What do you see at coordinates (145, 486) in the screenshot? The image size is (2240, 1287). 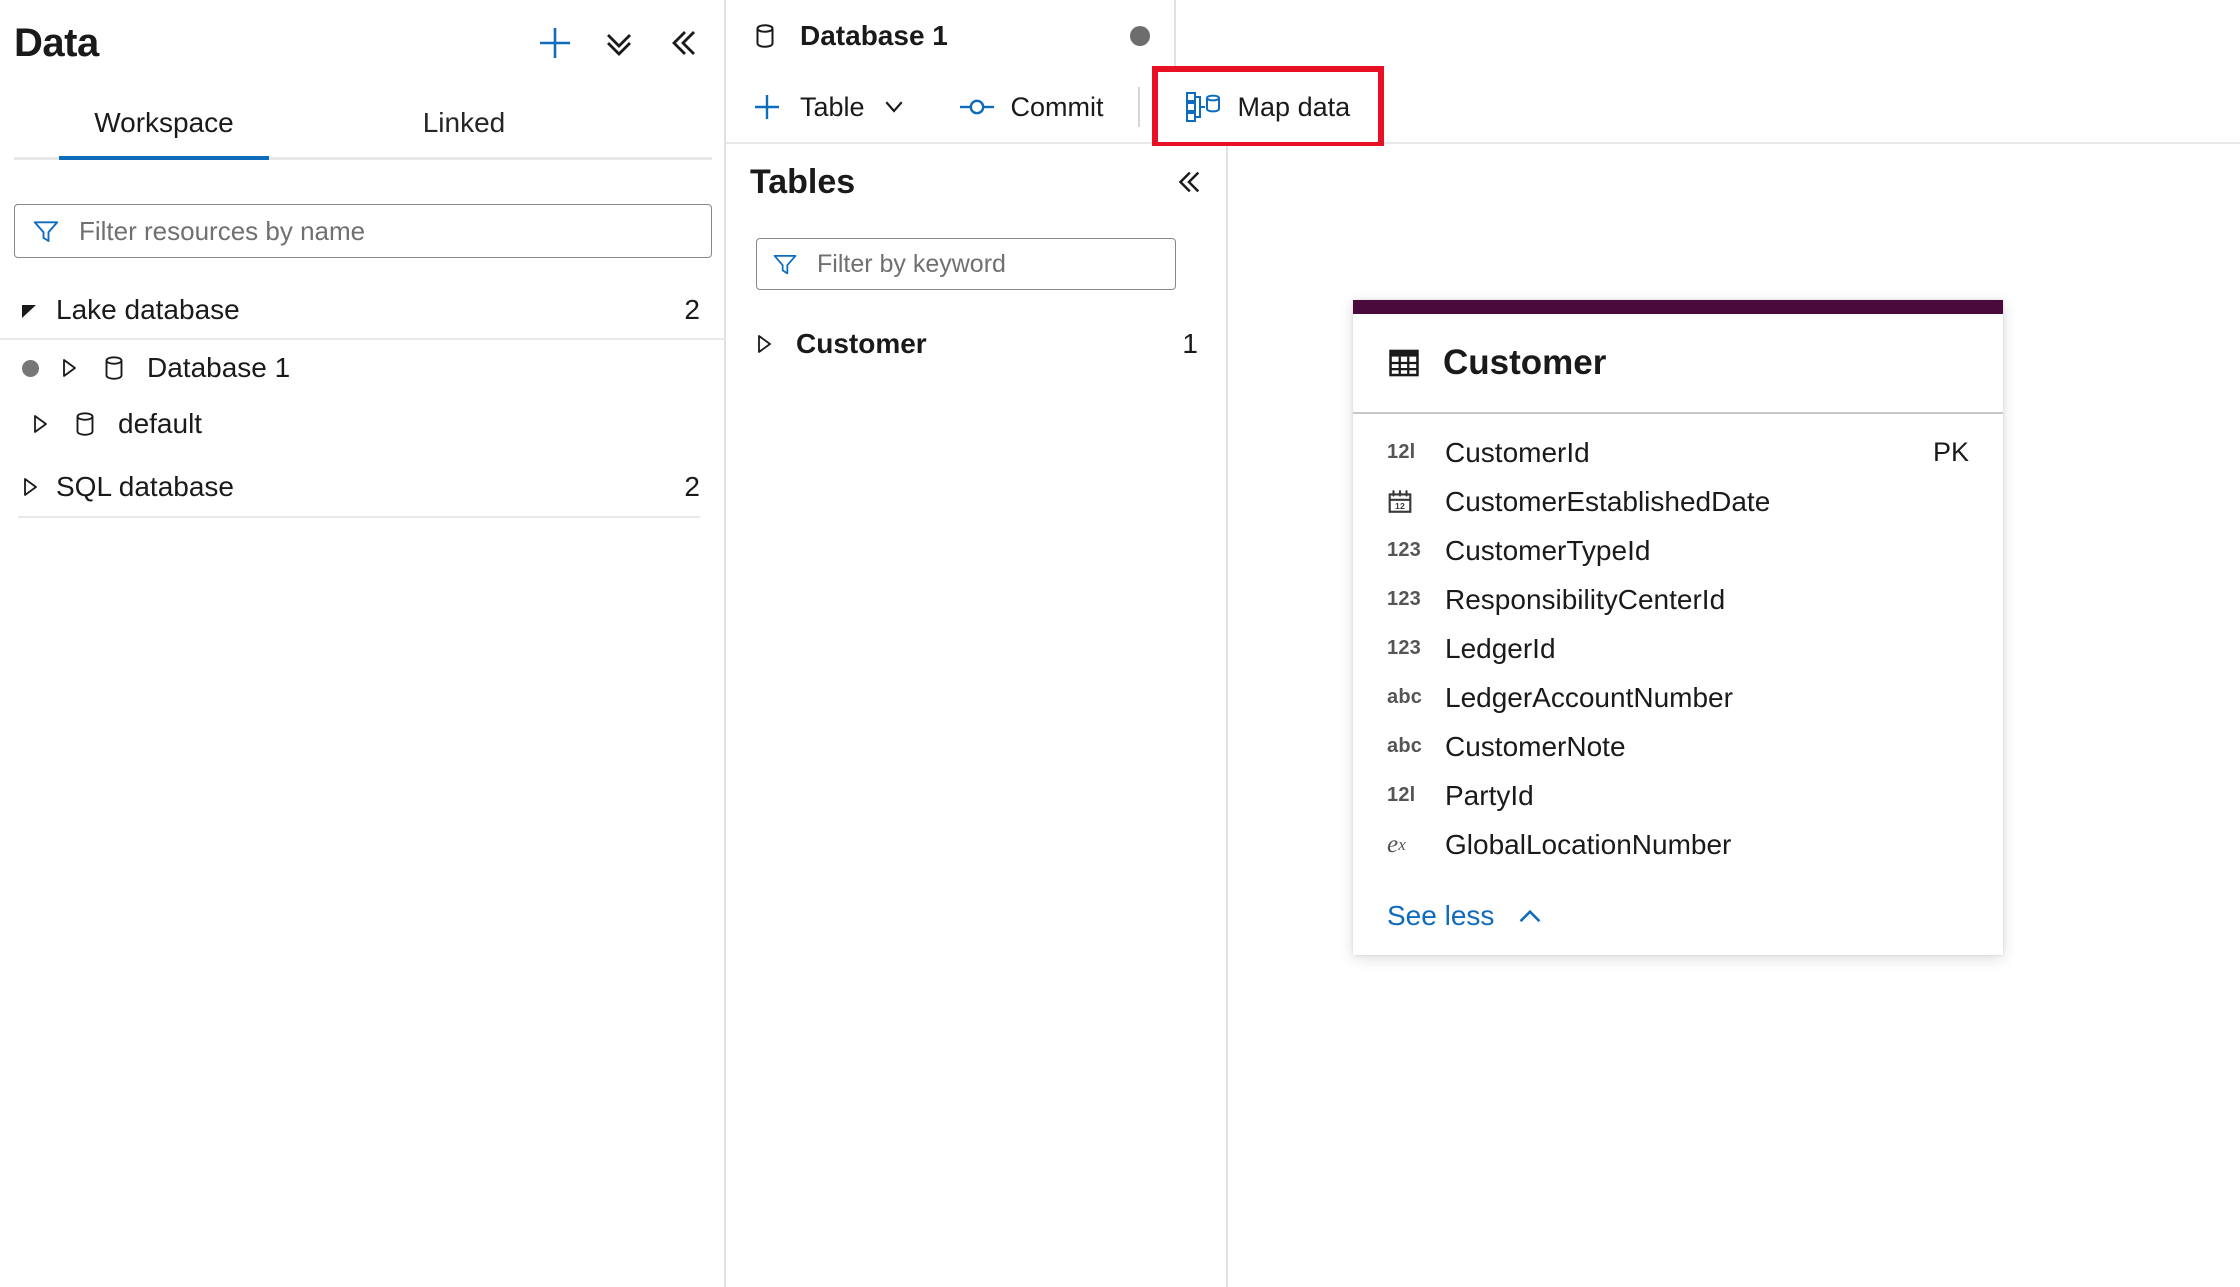 I see `sidebar-item-label: SQL database` at bounding box center [145, 486].